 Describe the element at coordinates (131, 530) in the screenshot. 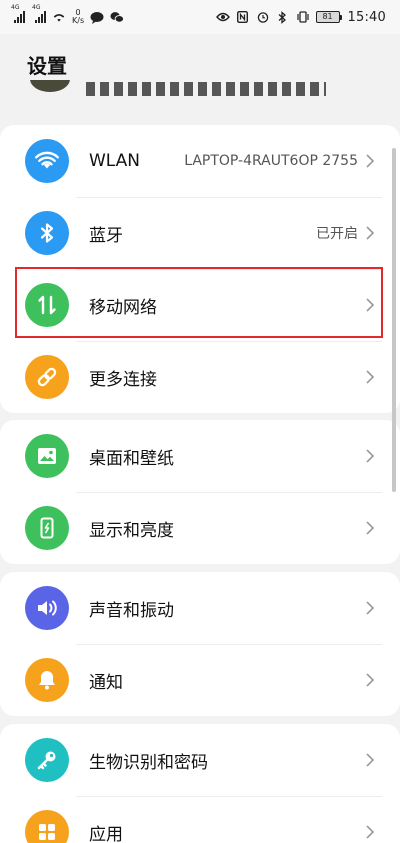

I see `settings-item-label: 显示和亮度` at that location.